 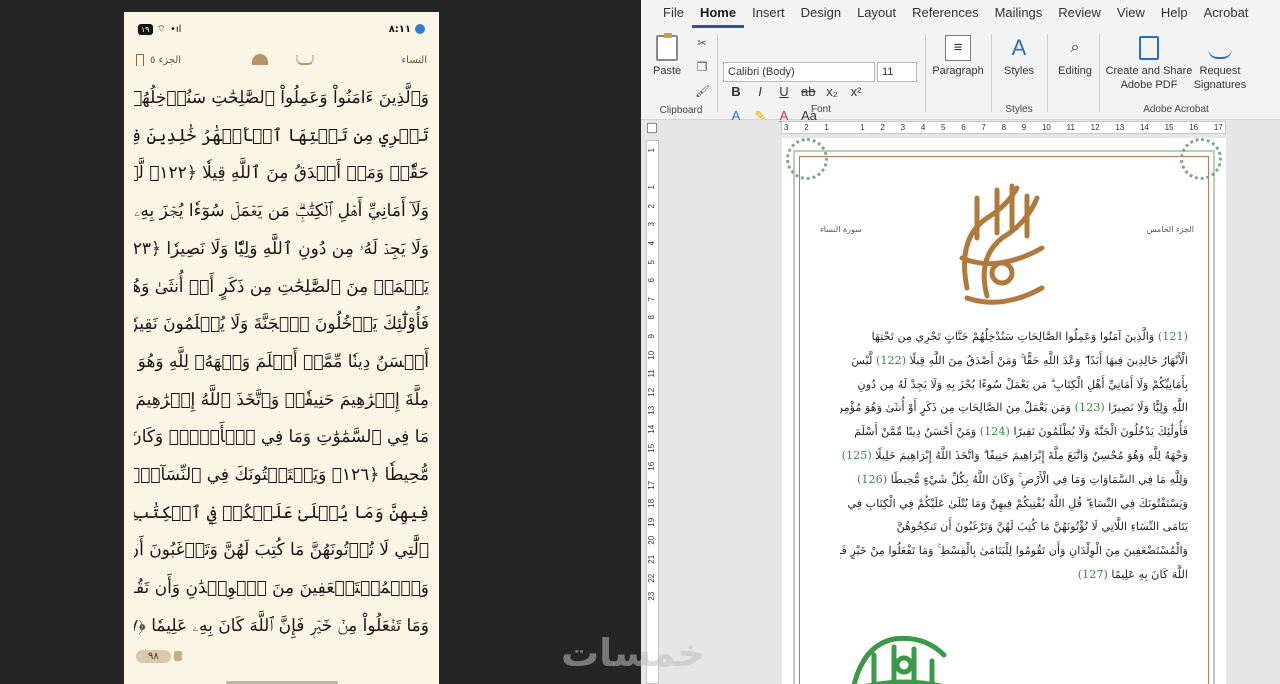 What do you see at coordinates (1174, 16) in the screenshot?
I see `tab-help: Help` at bounding box center [1174, 16].